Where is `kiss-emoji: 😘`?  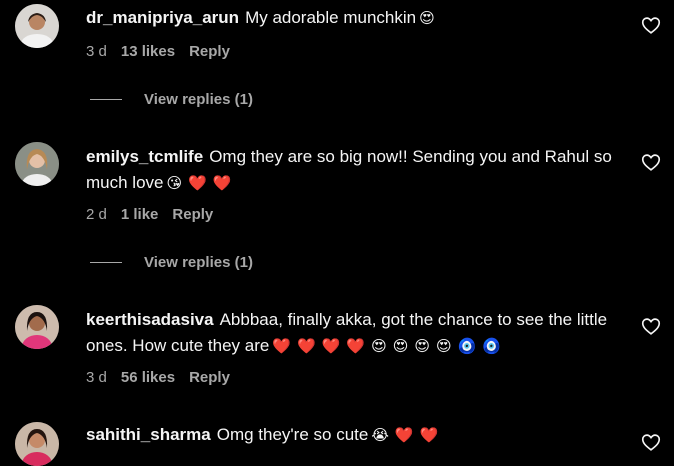
kiss-emoji: 😘 is located at coordinates (174, 183).